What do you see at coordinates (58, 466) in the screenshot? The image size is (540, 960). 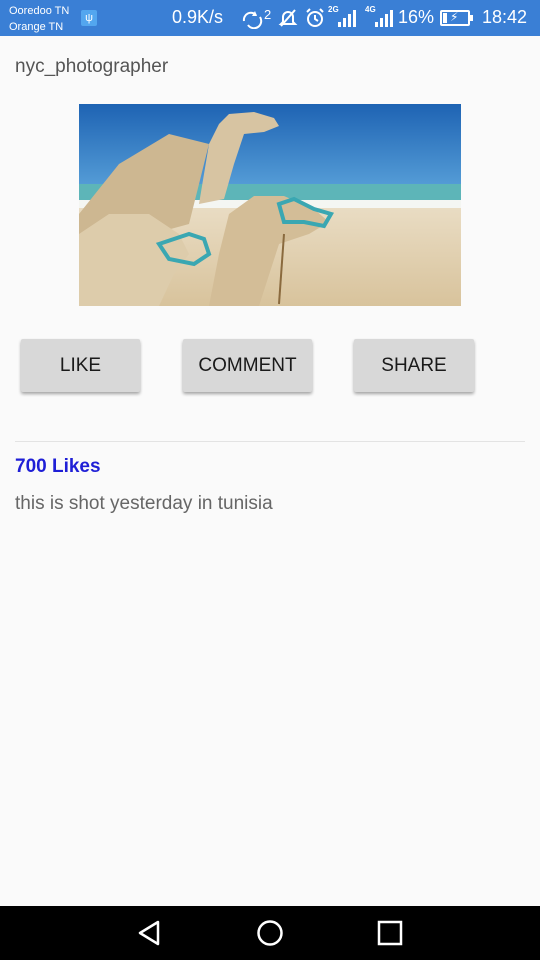 I see `likes-count: 700 Likes` at bounding box center [58, 466].